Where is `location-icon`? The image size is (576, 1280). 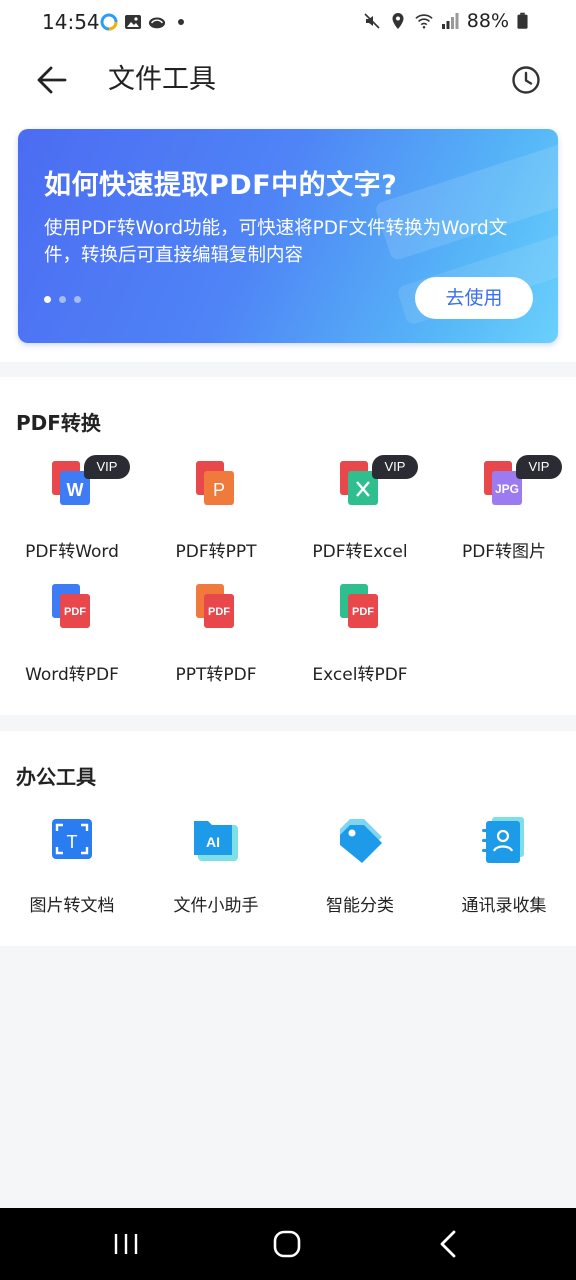
location-icon is located at coordinates (398, 21).